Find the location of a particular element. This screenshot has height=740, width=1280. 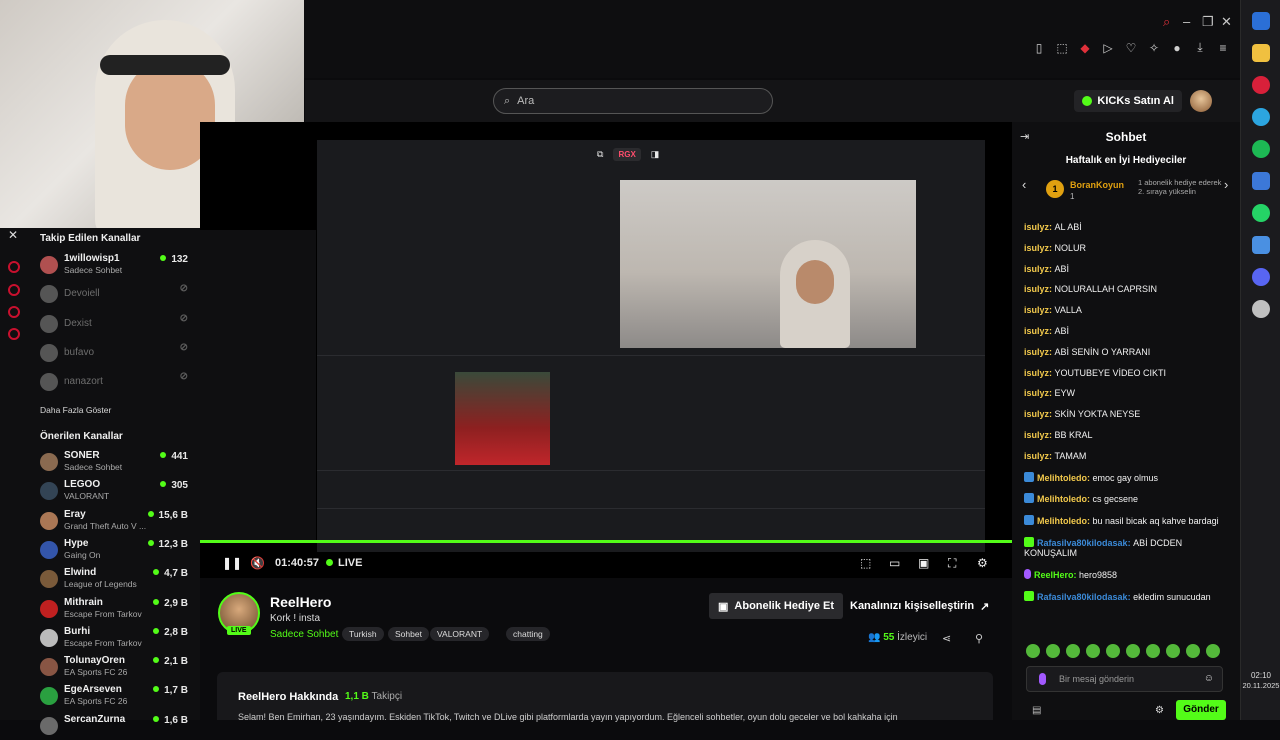

channel-row: EgeArseven EA Sports FC 26 1,7 B is located at coordinates (115, 697).